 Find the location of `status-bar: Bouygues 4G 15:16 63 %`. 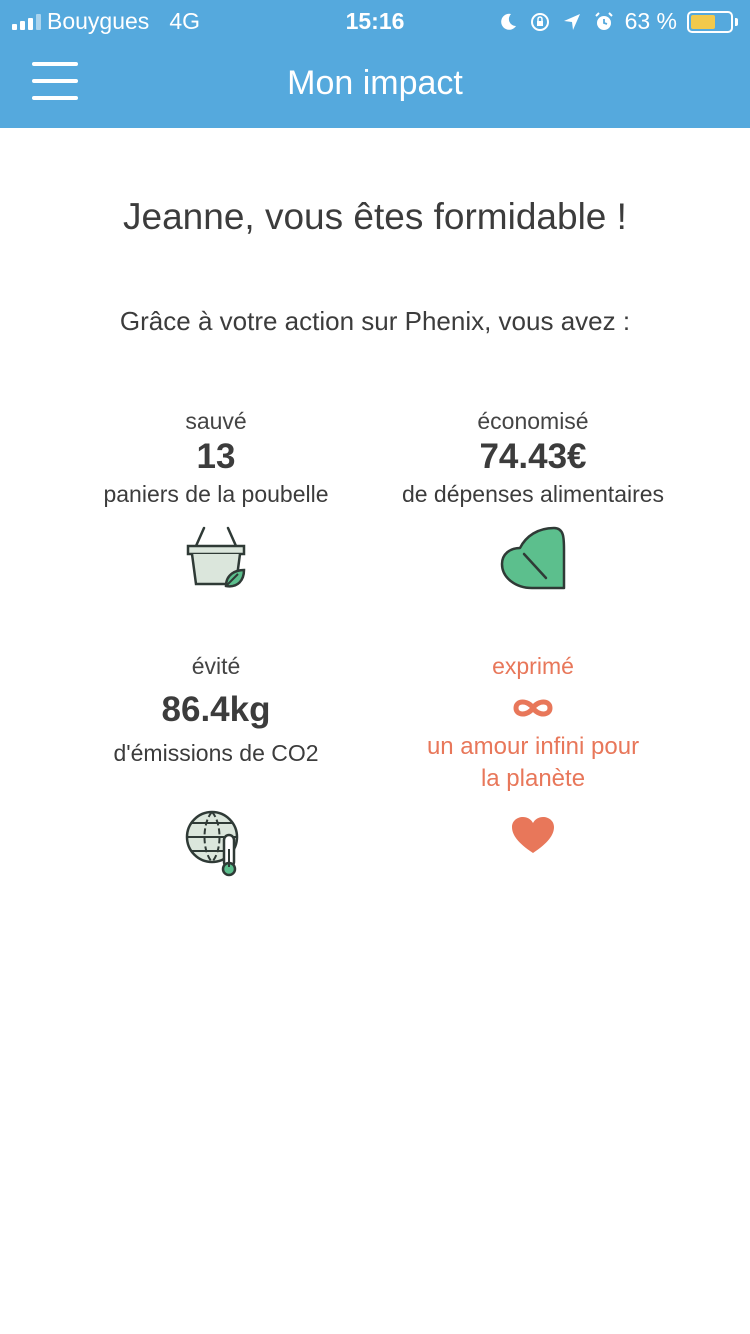

status-bar: Bouygues 4G 15:16 63 % is located at coordinates (375, 21).